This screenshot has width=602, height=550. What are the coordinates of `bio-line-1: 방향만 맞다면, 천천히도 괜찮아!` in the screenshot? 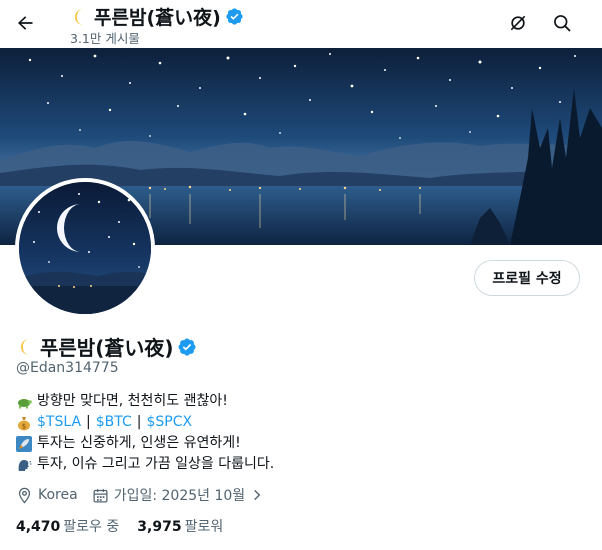 It's located at (301, 401).